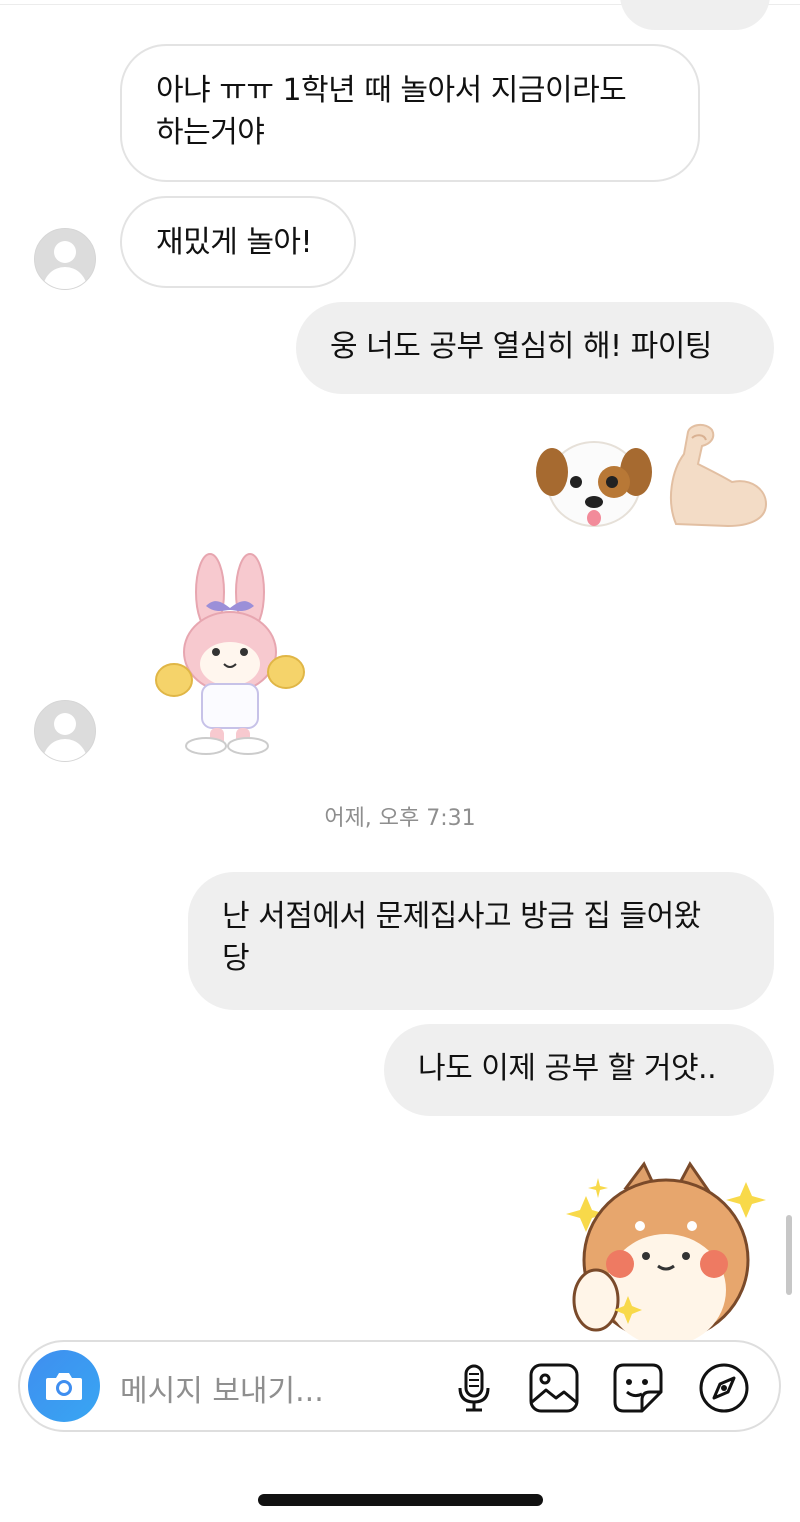 This screenshot has width=800, height=1522. I want to click on scrollbar, so click(789, 1255).